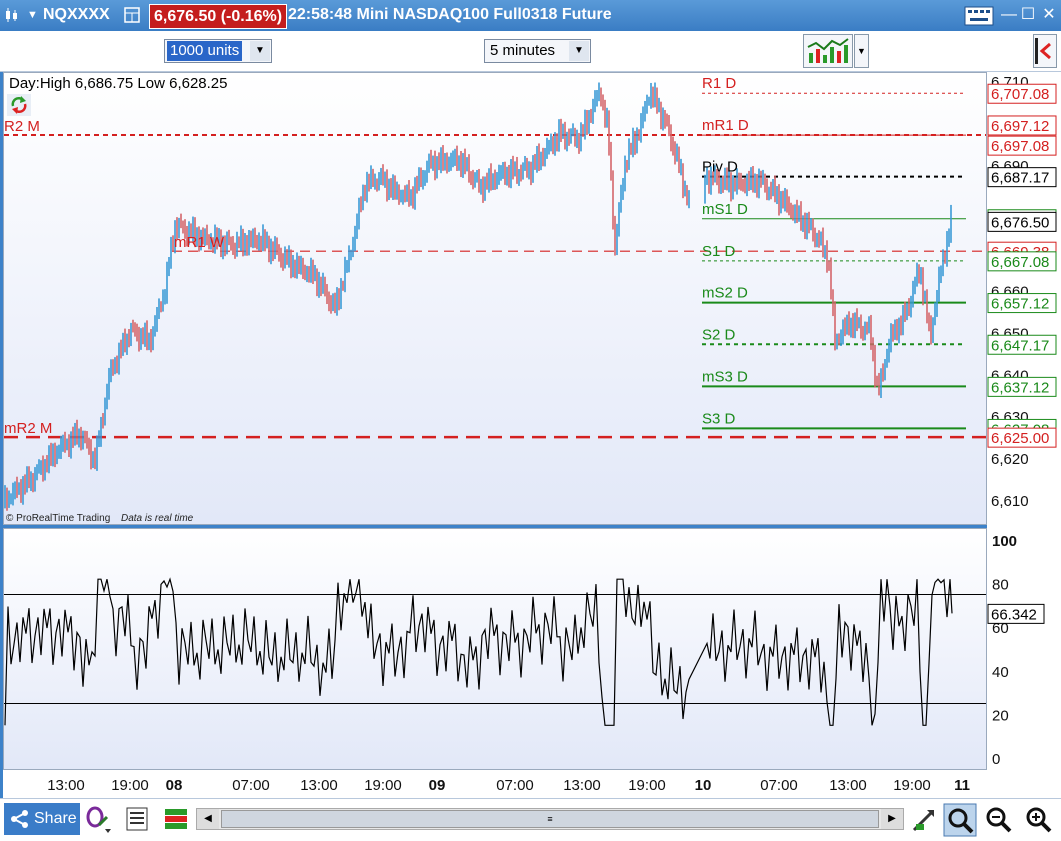  What do you see at coordinates (76, 15) in the screenshot?
I see `symbol-name: NQXXXX` at bounding box center [76, 15].